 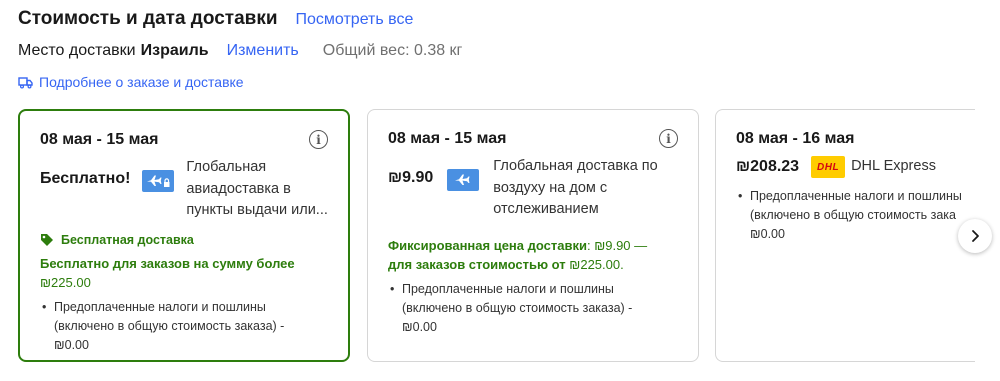 I want to click on dhl-logo: DHL, so click(x=828, y=167).